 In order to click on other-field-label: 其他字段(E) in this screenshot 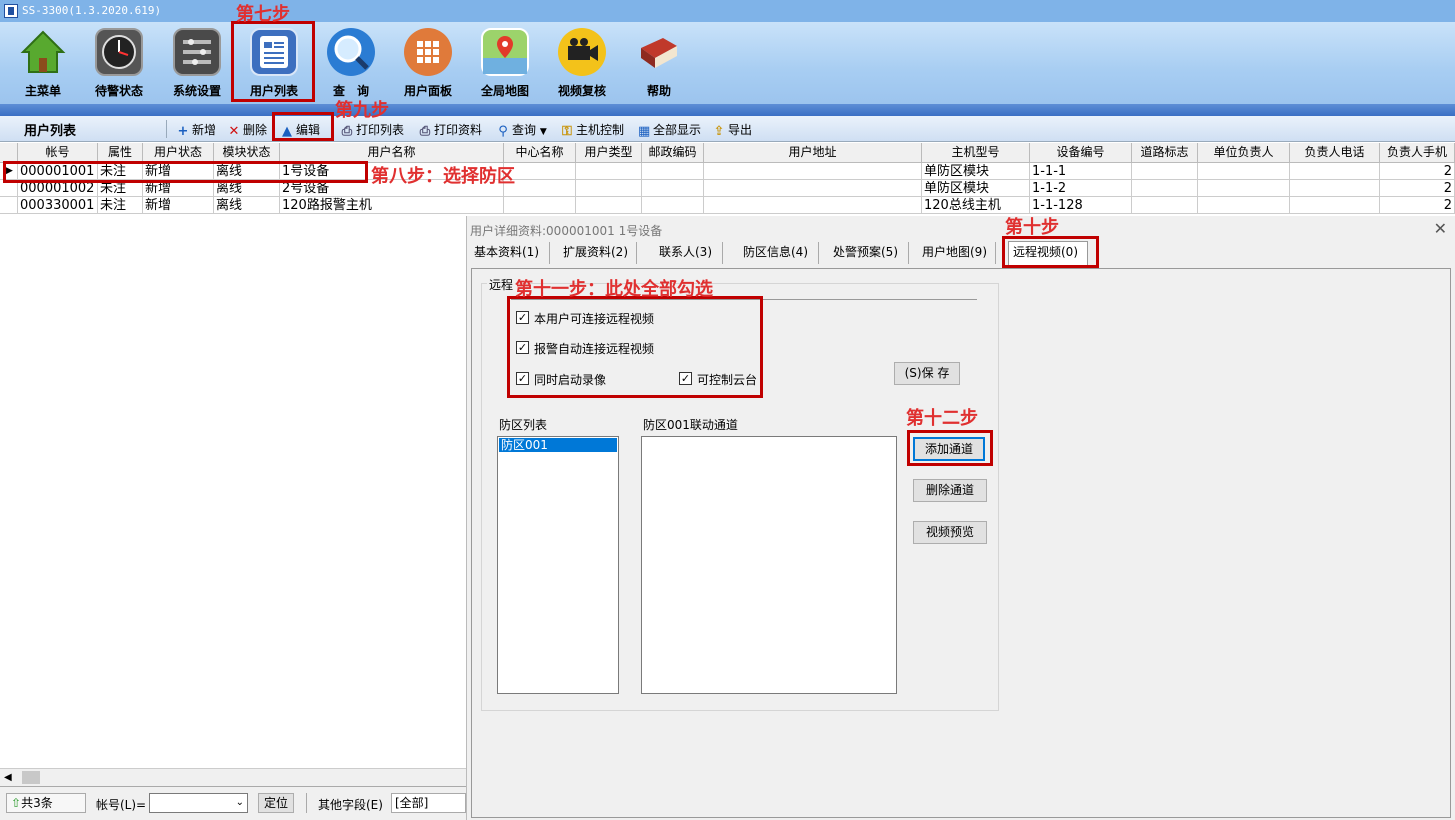, I will do `click(350, 805)`.